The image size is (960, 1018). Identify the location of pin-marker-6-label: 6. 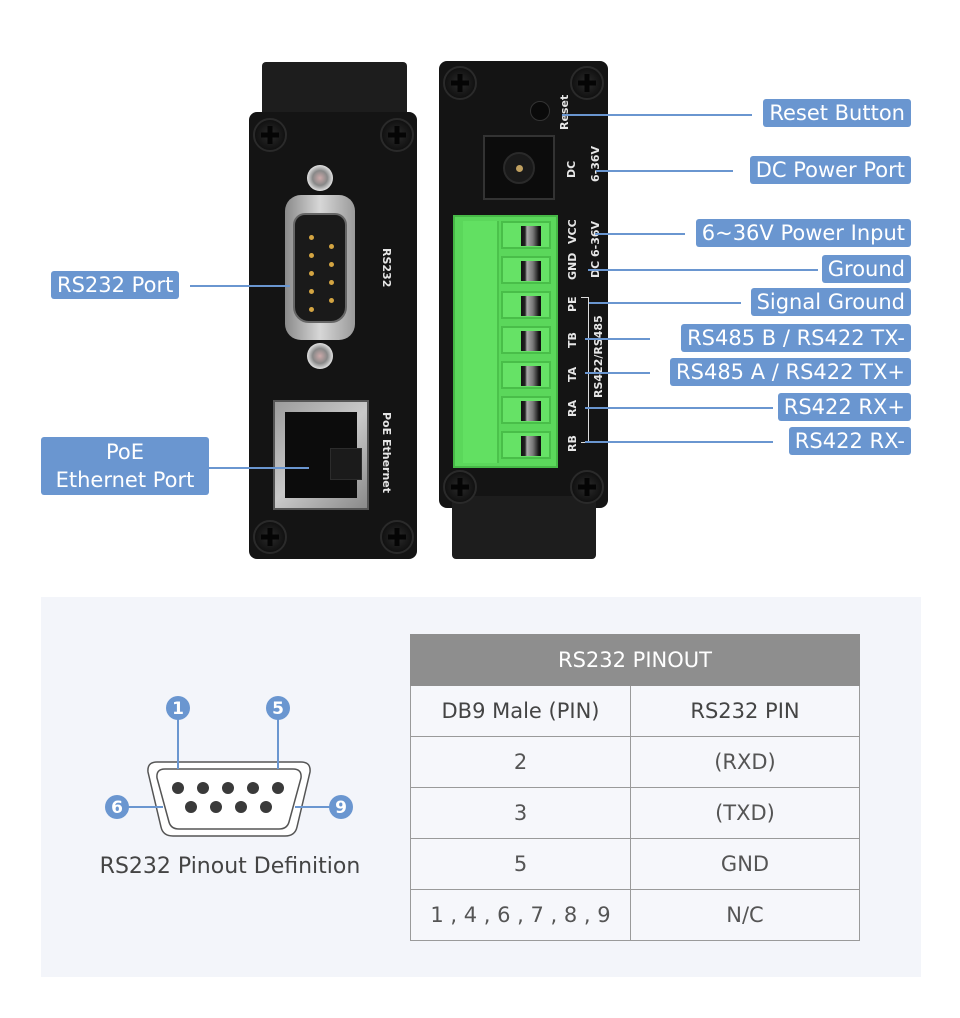
(117, 808).